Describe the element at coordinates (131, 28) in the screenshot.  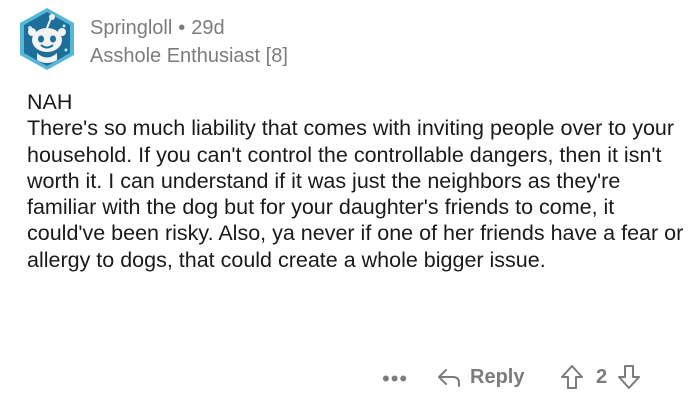
I see `author-name: Springloll` at that location.